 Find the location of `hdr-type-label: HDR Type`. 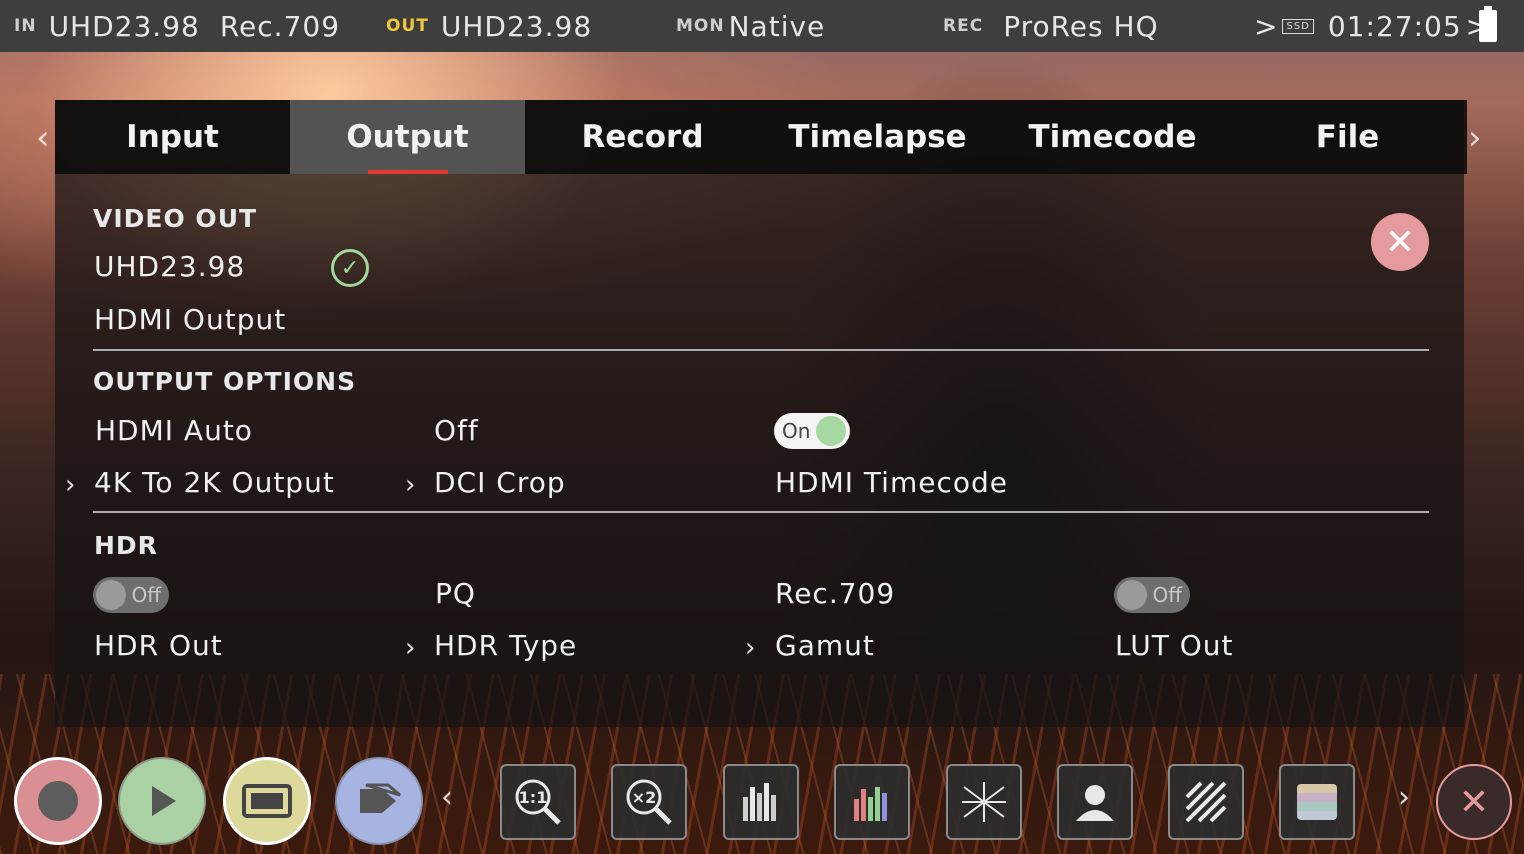

hdr-type-label: HDR Type is located at coordinates (505, 645).